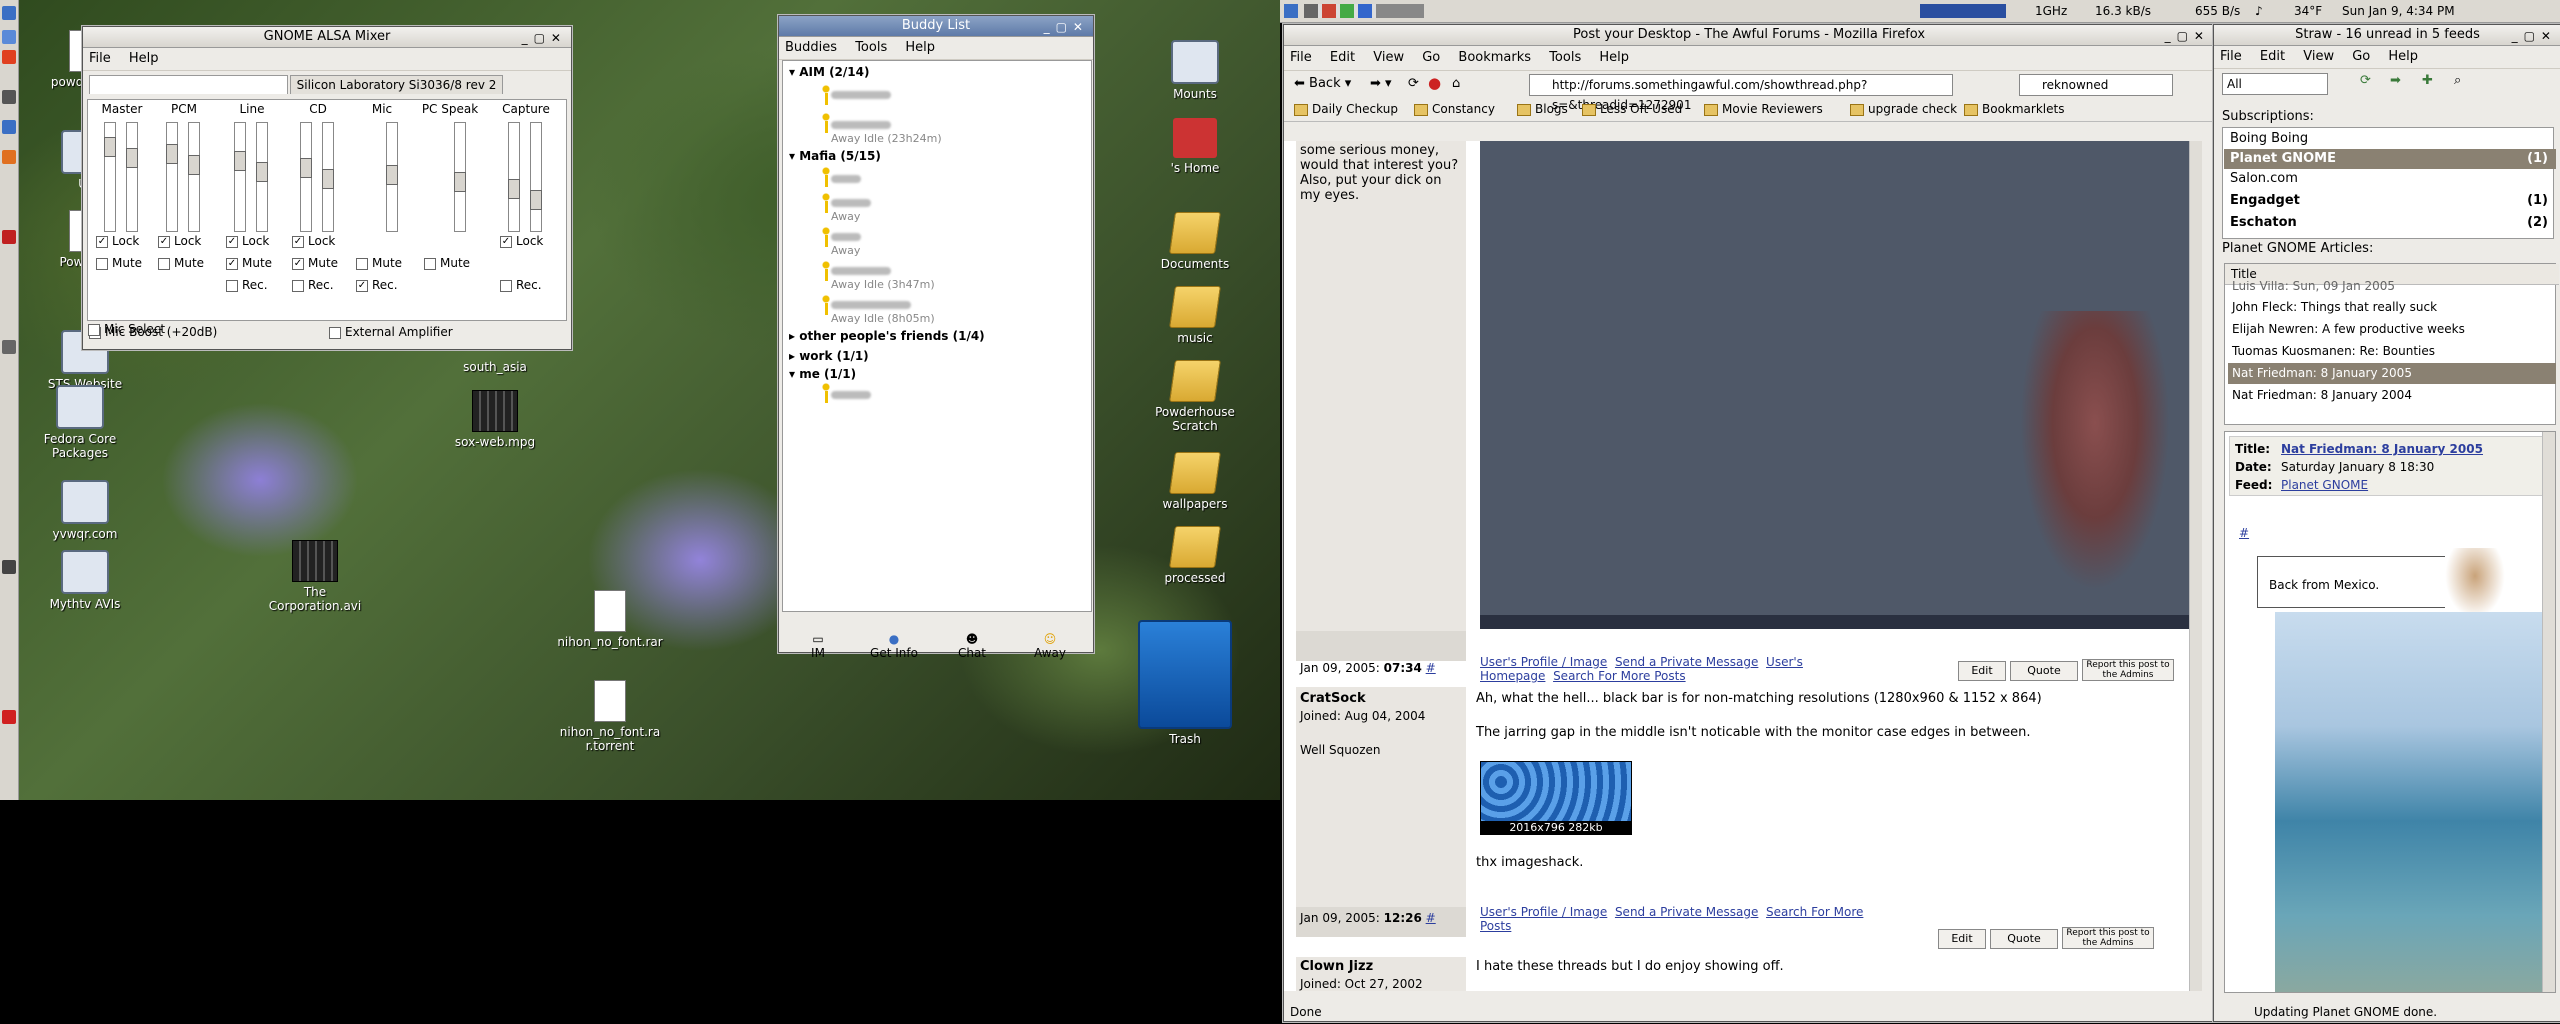 Image resolution: width=2560 pixels, height=1024 pixels. I want to click on volume-icon: ♪, so click(2259, 11).